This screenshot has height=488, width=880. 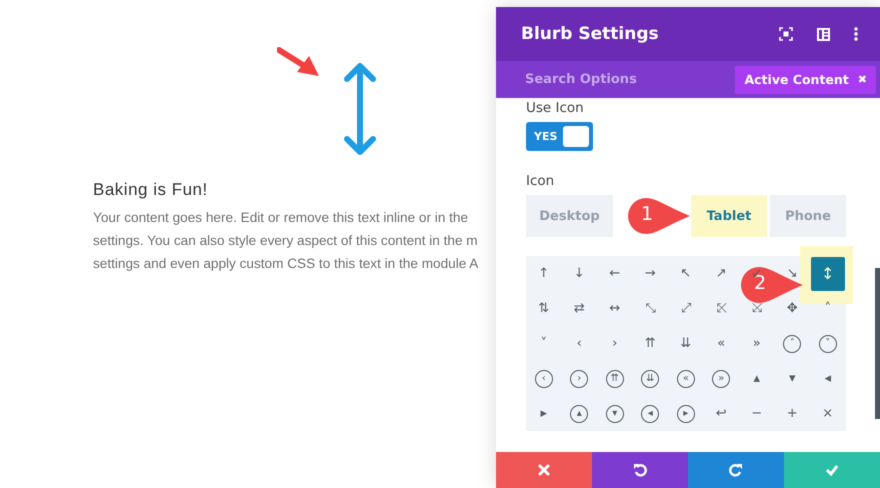 I want to click on icon-option: ×, so click(x=827, y=413).